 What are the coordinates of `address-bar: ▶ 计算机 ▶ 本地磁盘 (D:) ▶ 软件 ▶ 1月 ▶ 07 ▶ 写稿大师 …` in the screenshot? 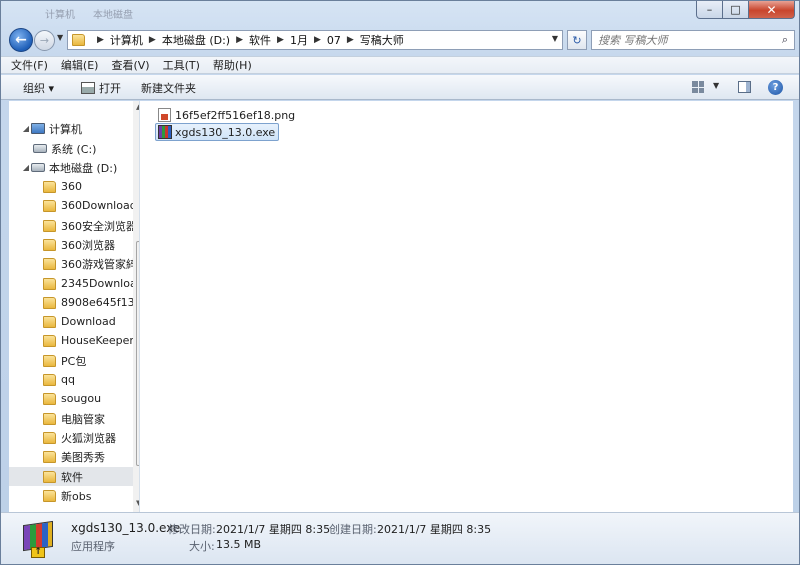 It's located at (315, 40).